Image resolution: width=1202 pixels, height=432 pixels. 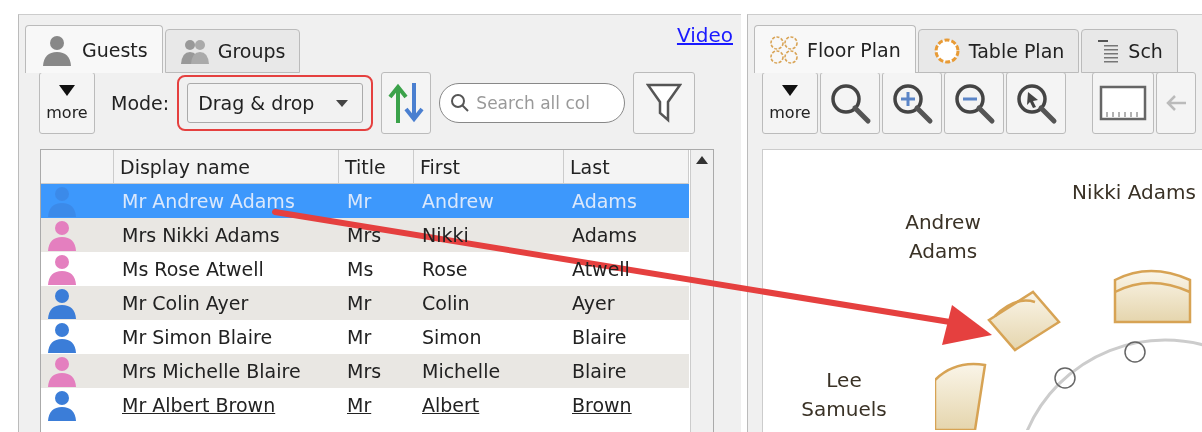 I want to click on filter-icon, so click(x=664, y=103).